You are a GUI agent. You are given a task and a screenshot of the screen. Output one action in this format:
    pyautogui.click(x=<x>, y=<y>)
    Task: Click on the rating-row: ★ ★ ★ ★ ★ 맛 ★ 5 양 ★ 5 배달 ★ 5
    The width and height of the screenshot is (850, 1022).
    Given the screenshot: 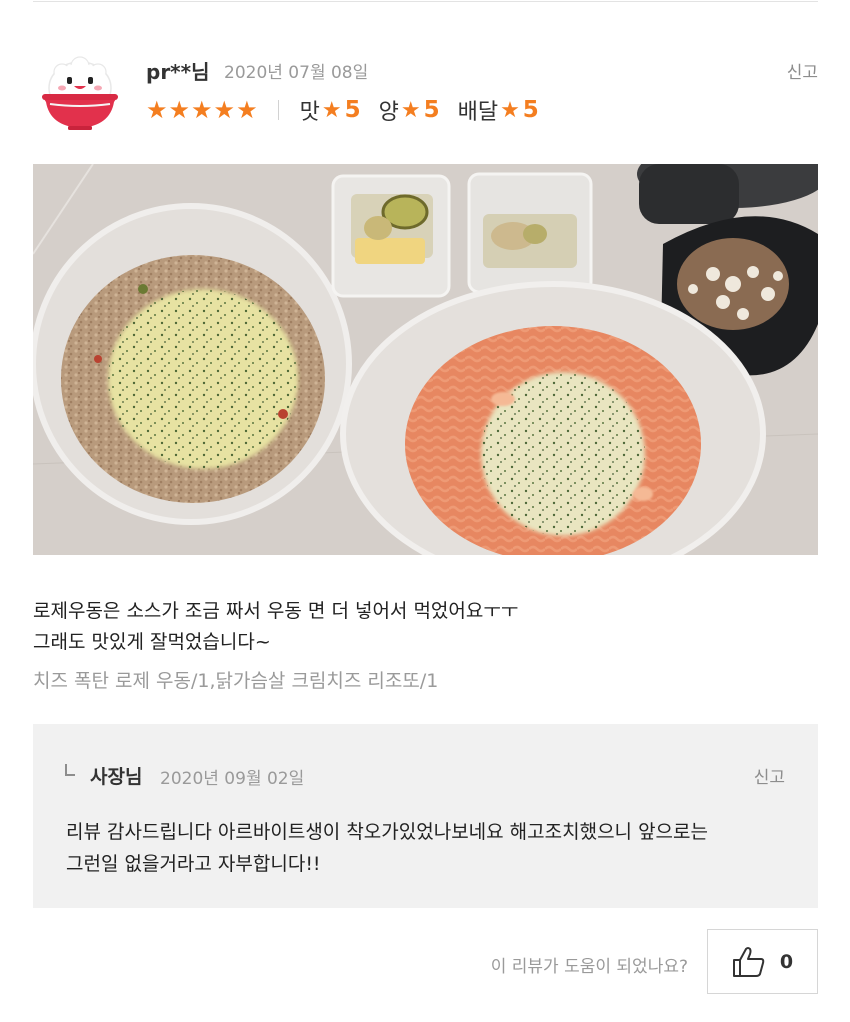 What is the action you would take?
    pyautogui.click(x=351, y=110)
    